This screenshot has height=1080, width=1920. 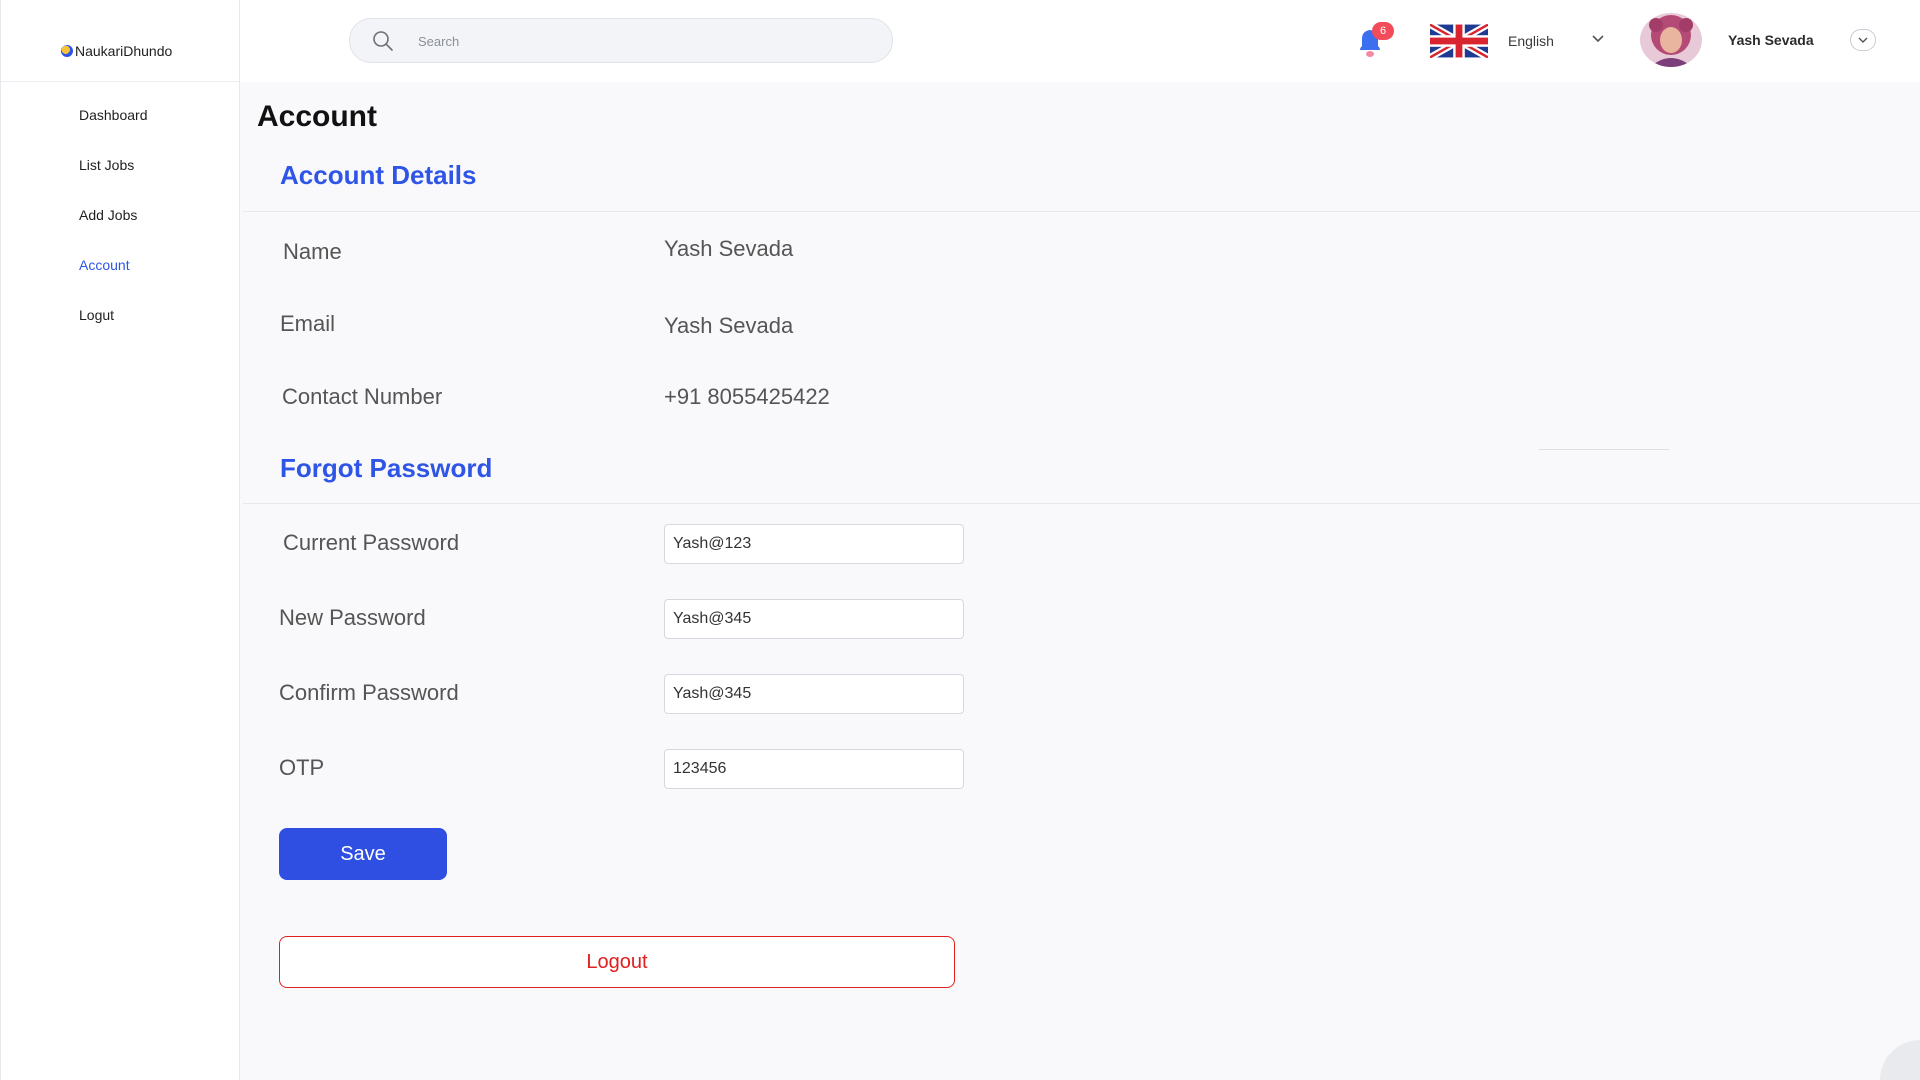 I want to click on search-icon, so click(x=383, y=41).